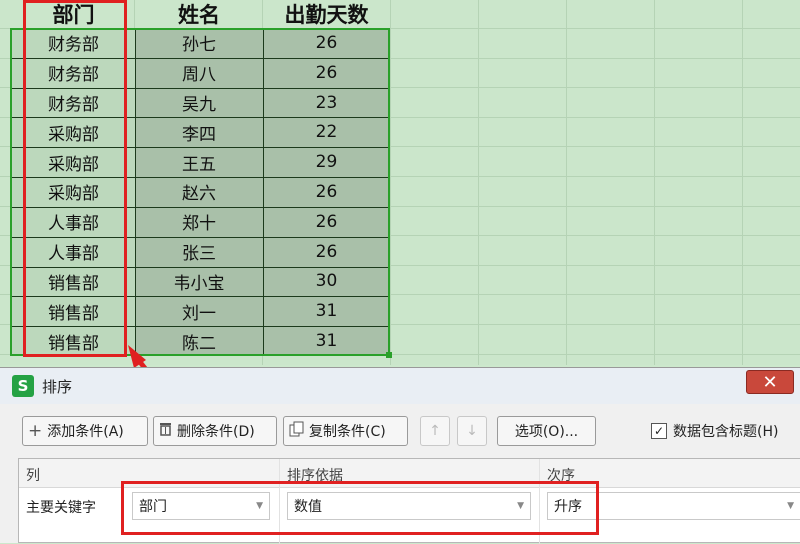  I want to click on app-logo-icon: S, so click(23, 386).